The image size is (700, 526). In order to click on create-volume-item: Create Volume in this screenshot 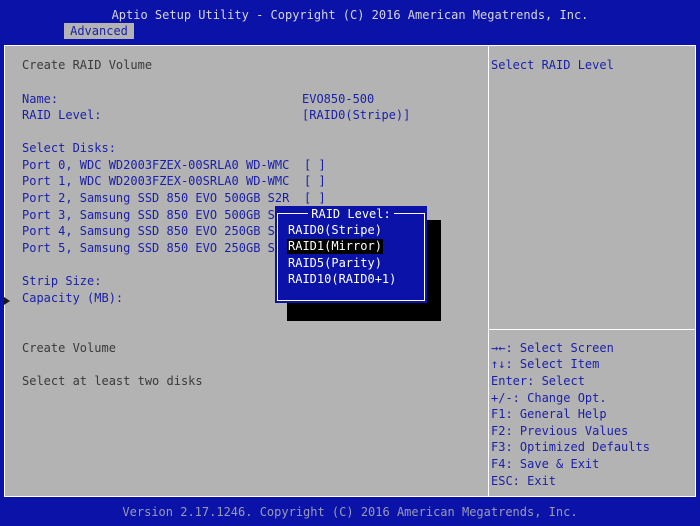, I will do `click(69, 348)`.